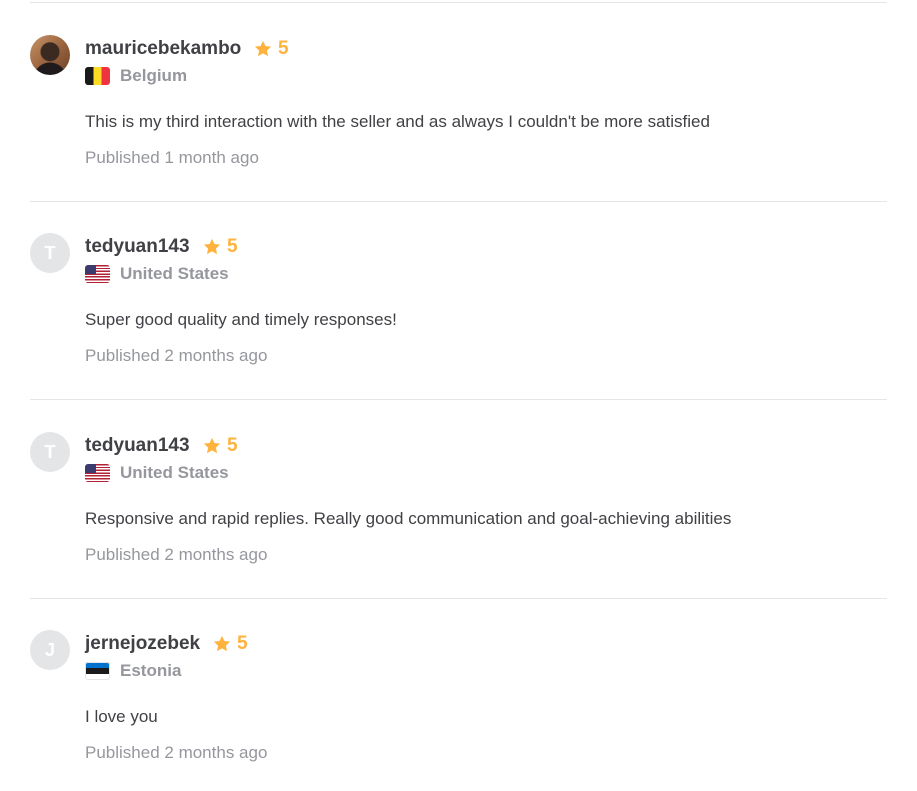 Image resolution: width=917 pixels, height=791 pixels. What do you see at coordinates (121, 716) in the screenshot?
I see `review-text: I love you` at bounding box center [121, 716].